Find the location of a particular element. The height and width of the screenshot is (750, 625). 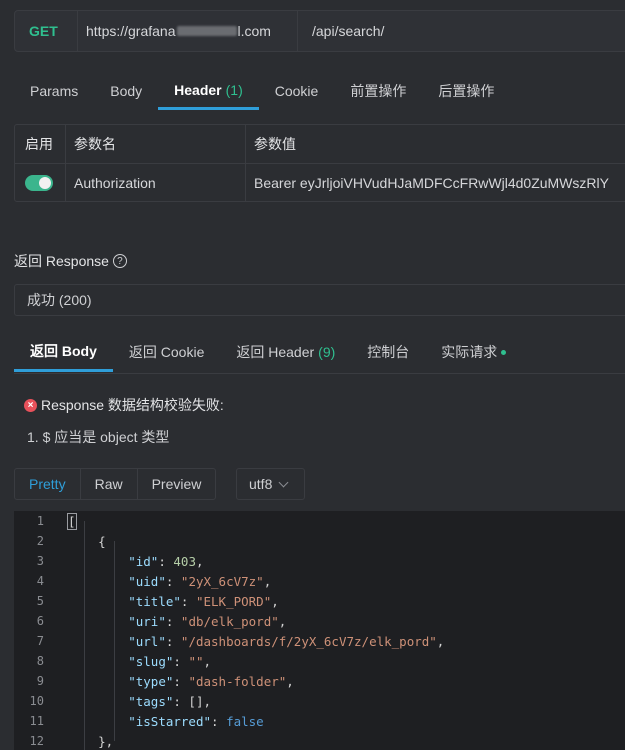

code-text: { is located at coordinates (87, 541).